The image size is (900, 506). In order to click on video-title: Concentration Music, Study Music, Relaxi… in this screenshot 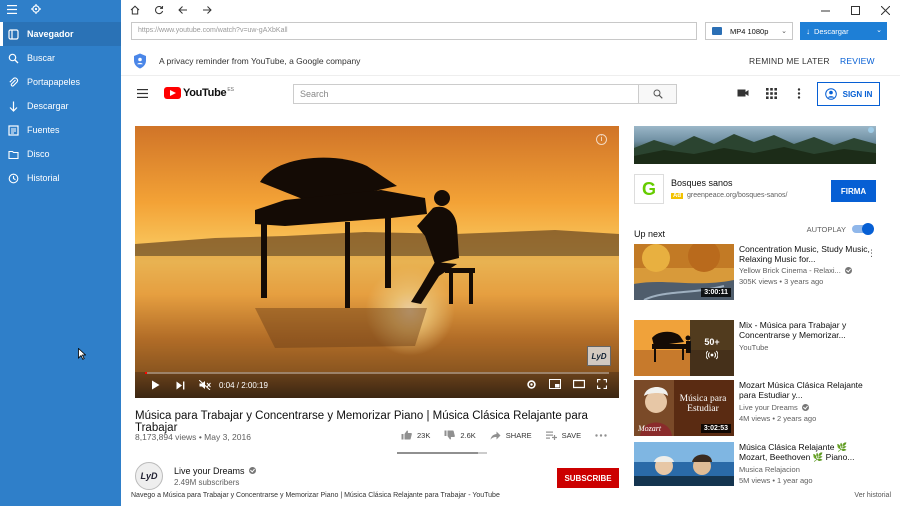, I will do `click(806, 254)`.